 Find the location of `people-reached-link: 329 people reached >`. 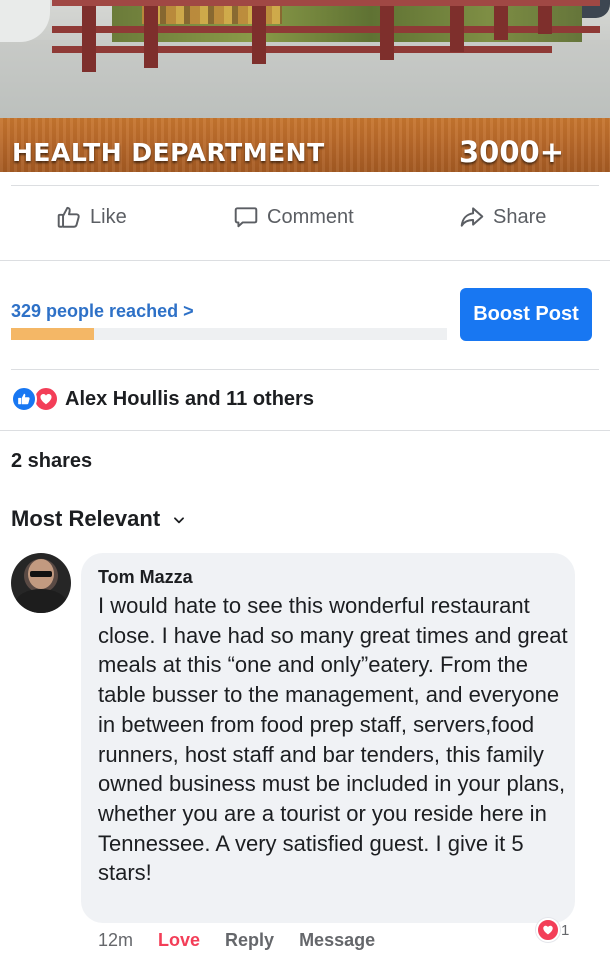

people-reached-link: 329 people reached > is located at coordinates (102, 311).